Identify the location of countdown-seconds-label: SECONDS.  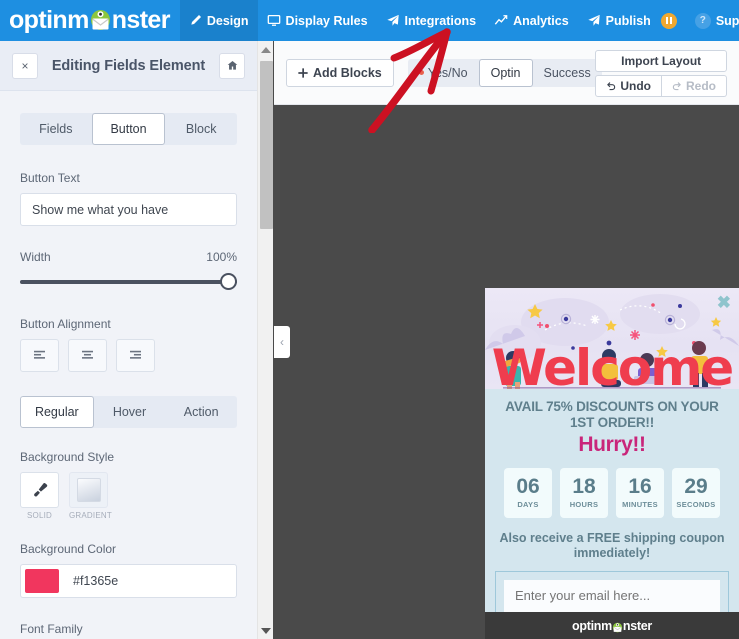
(696, 505).